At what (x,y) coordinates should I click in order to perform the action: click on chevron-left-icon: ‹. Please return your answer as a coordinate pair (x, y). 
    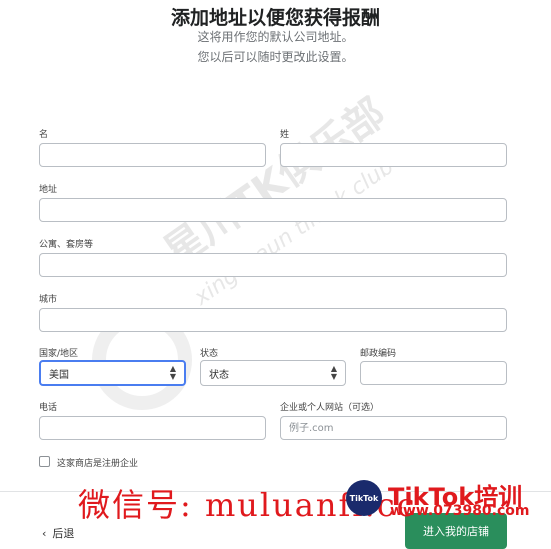
    Looking at the image, I should click on (44, 533).